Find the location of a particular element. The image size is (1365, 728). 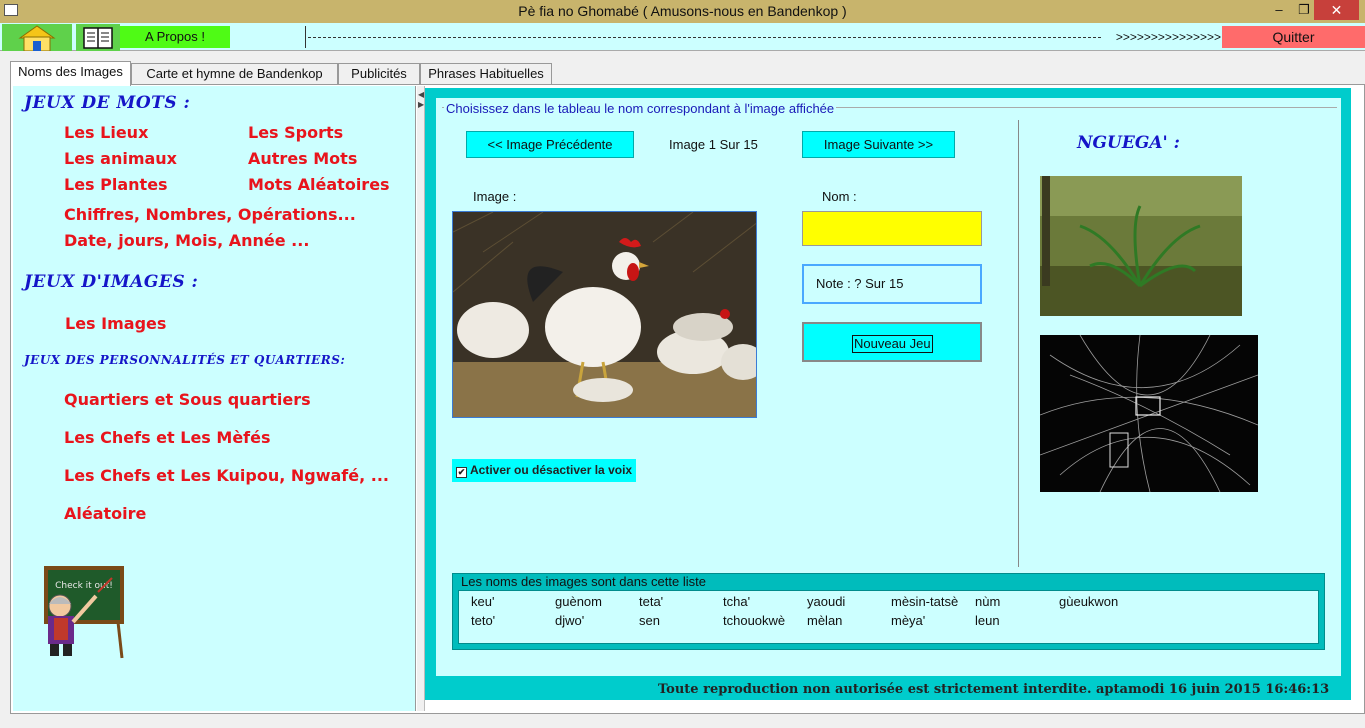

next-image-button: Image Suivante >> is located at coordinates (878, 144).